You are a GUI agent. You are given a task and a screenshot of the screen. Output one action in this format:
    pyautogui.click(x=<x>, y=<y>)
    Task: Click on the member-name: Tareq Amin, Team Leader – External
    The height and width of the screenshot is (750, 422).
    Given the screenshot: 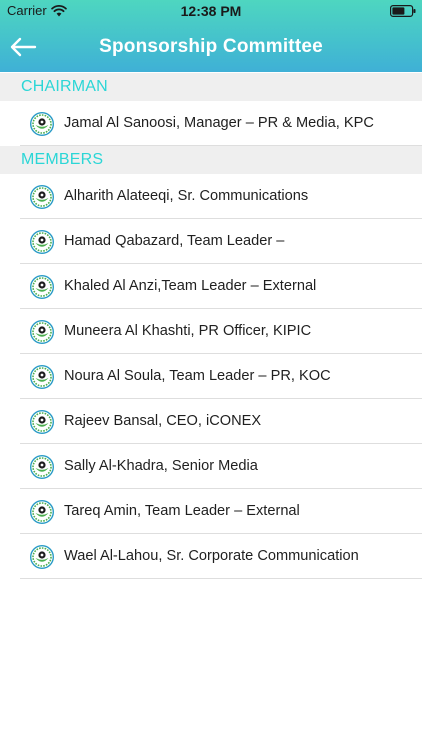 What is the action you would take?
    pyautogui.click(x=182, y=511)
    